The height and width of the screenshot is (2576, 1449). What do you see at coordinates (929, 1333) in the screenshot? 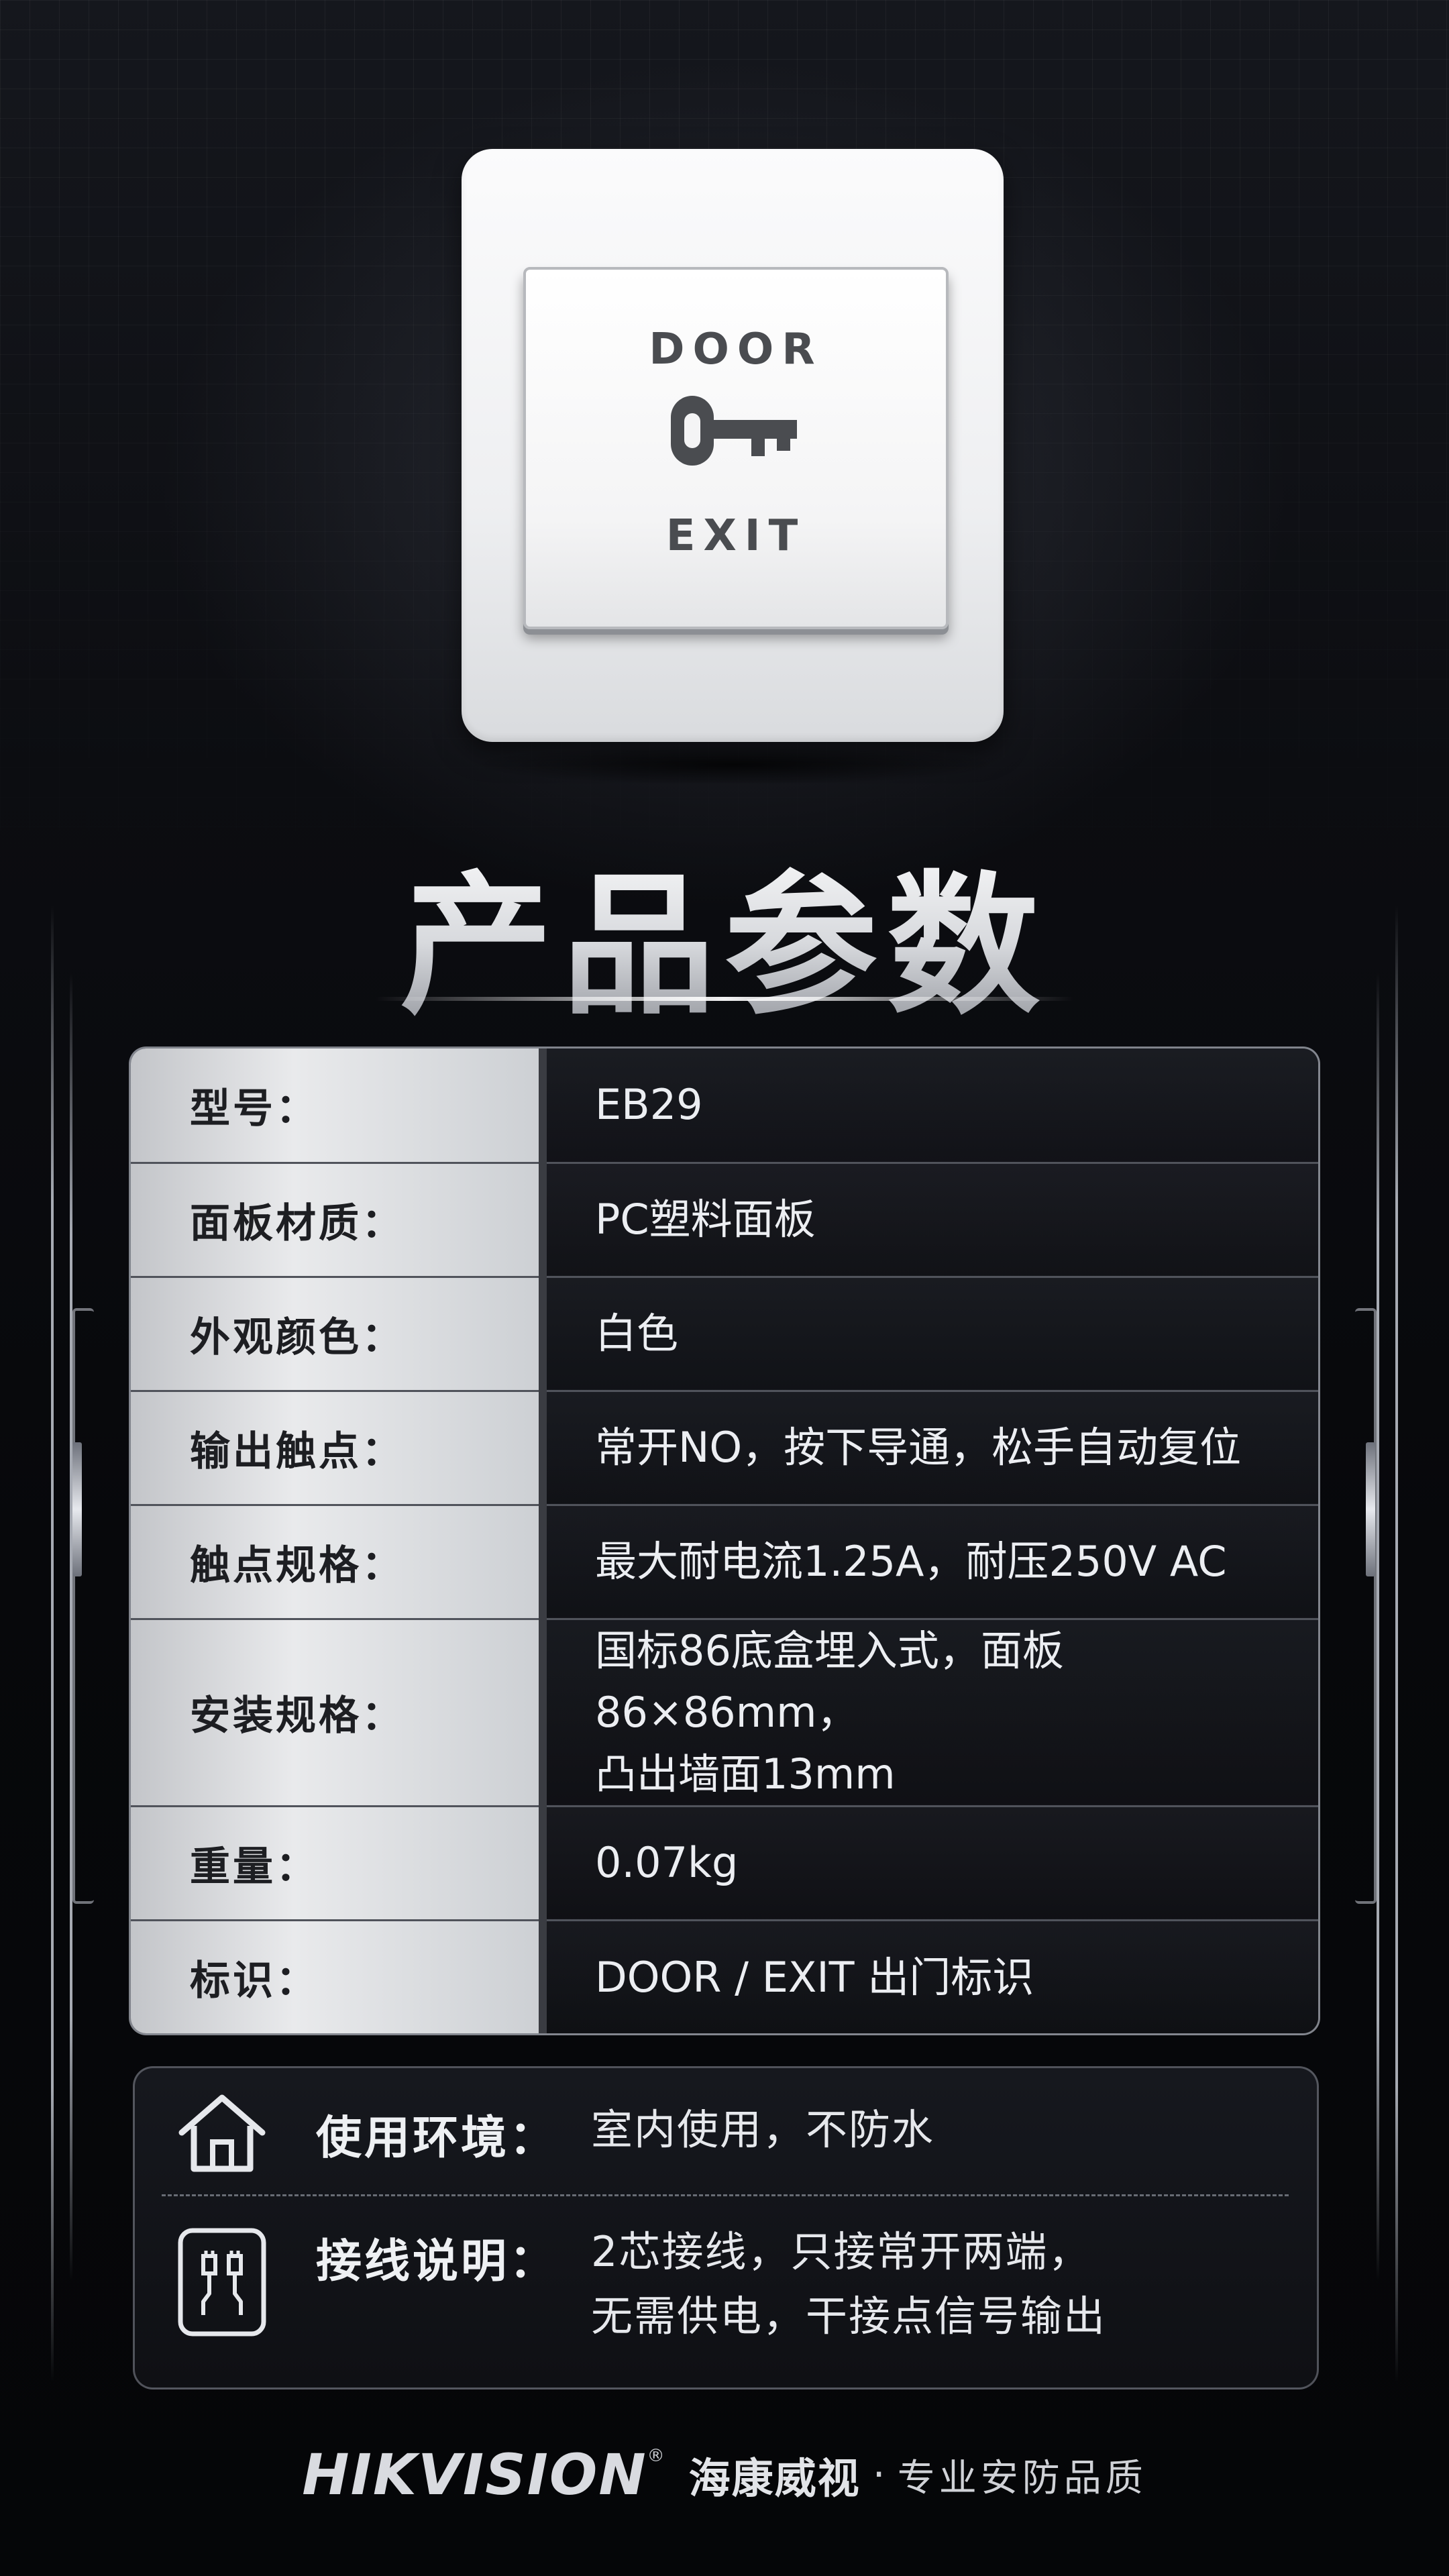
I see `spec-value-color: 白色` at bounding box center [929, 1333].